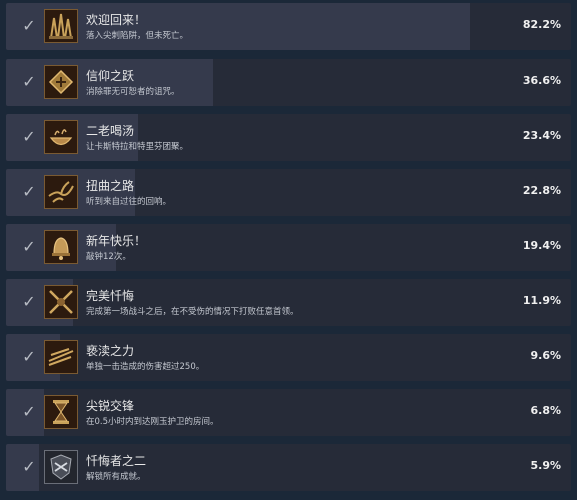 The height and width of the screenshot is (500, 577). What do you see at coordinates (152, 422) in the screenshot?
I see `achievement-description: 在0.5小时内到达刚玉护卫的房间。` at bounding box center [152, 422].